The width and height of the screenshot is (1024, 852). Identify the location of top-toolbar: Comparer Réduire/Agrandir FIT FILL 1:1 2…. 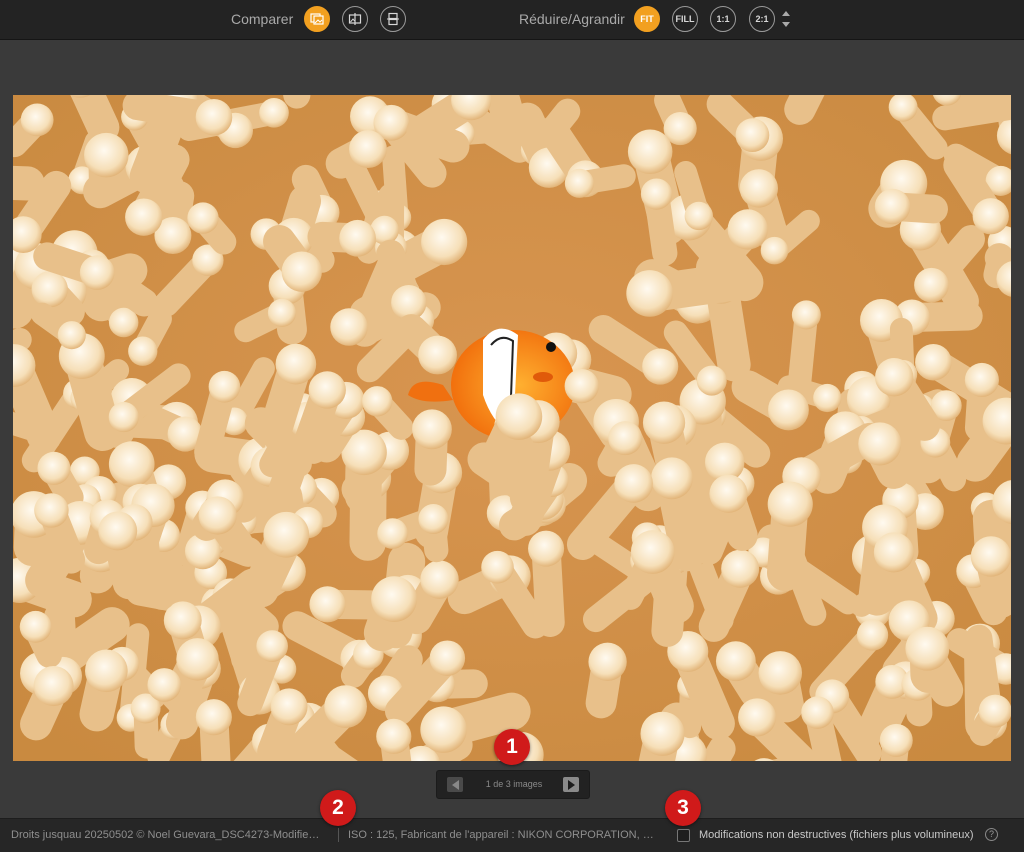
(512, 20).